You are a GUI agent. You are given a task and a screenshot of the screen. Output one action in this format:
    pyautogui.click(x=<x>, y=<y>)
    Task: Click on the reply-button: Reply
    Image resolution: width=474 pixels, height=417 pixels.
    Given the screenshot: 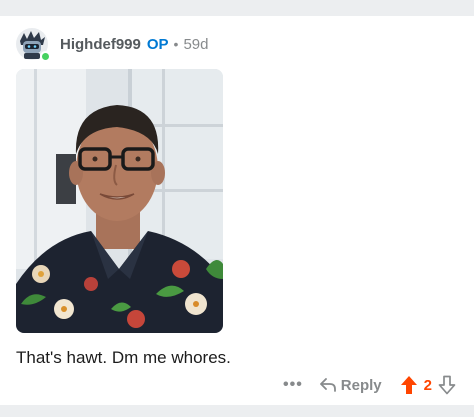 What is the action you would take?
    pyautogui.click(x=350, y=385)
    